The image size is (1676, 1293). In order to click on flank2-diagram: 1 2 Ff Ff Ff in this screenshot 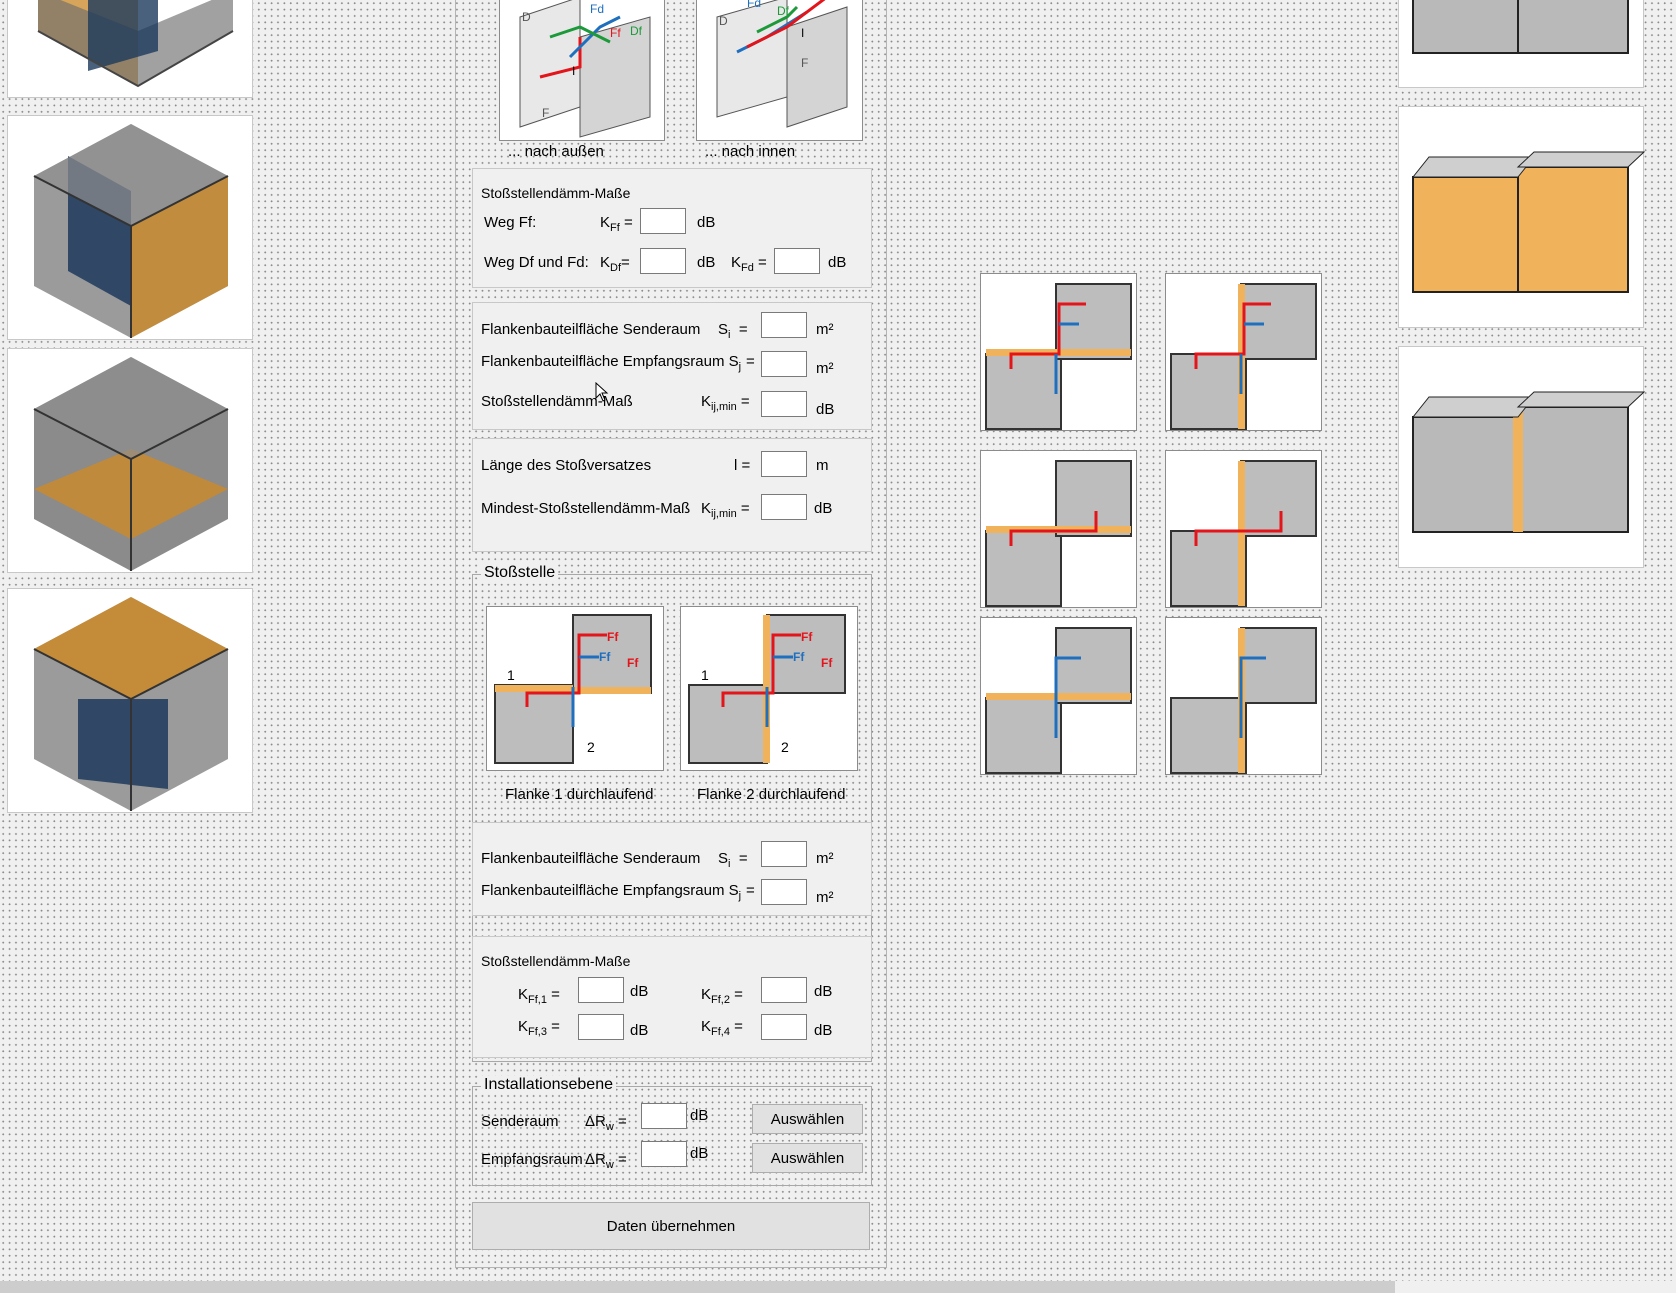, I will do `click(769, 688)`.